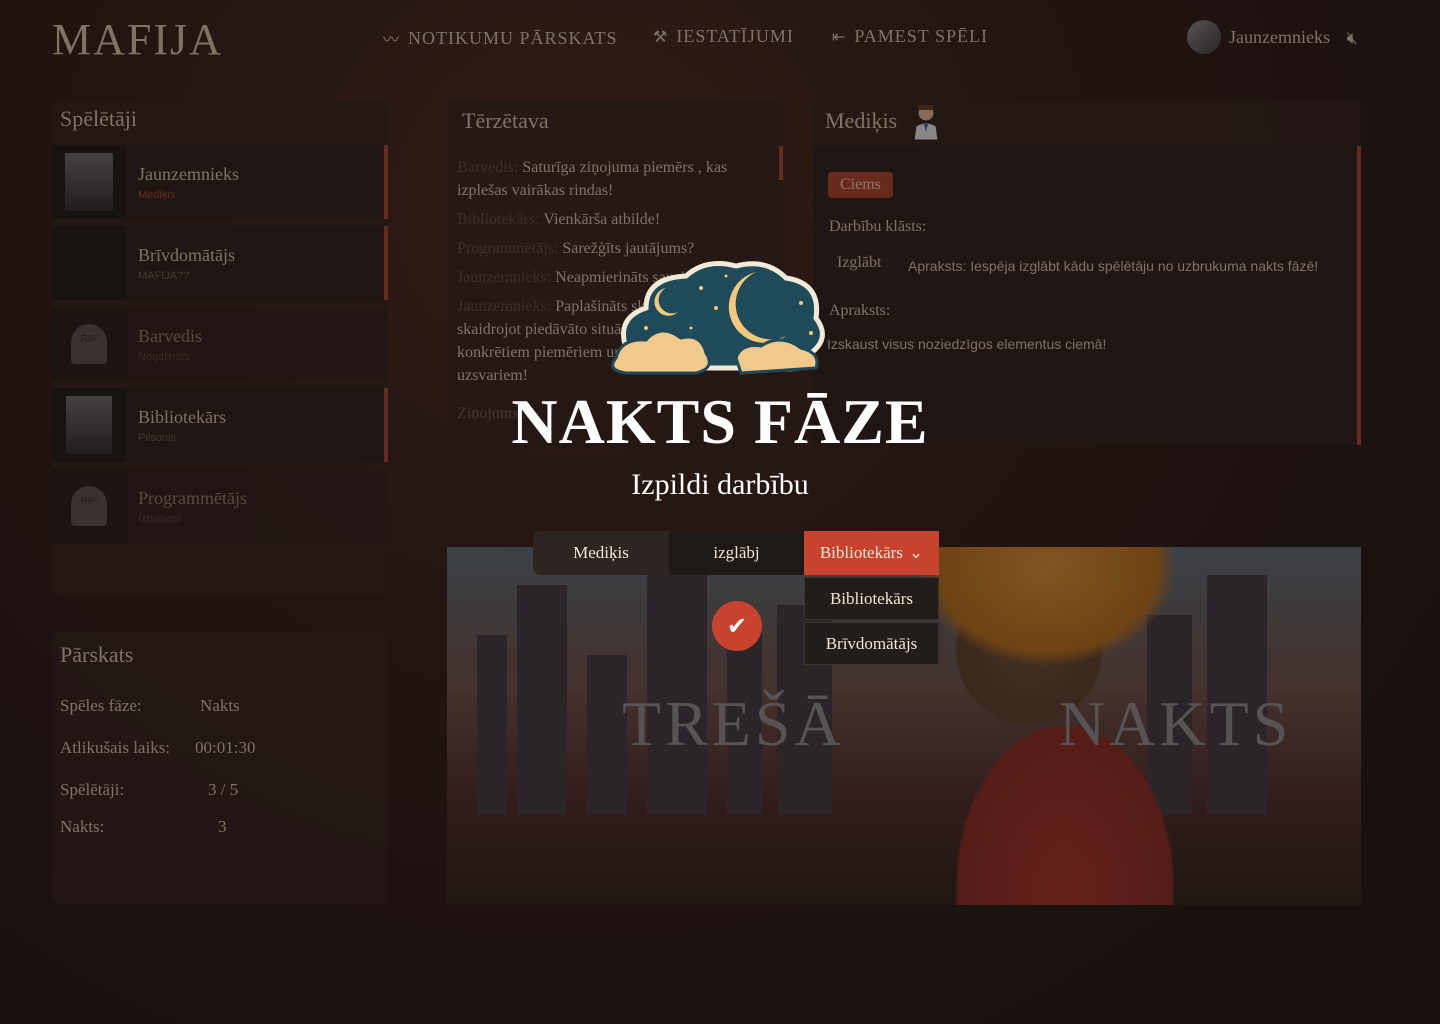 The width and height of the screenshot is (1440, 1024). I want to click on target-dropdown: Bibliotekārs Brīvdomātājs, so click(871, 622).